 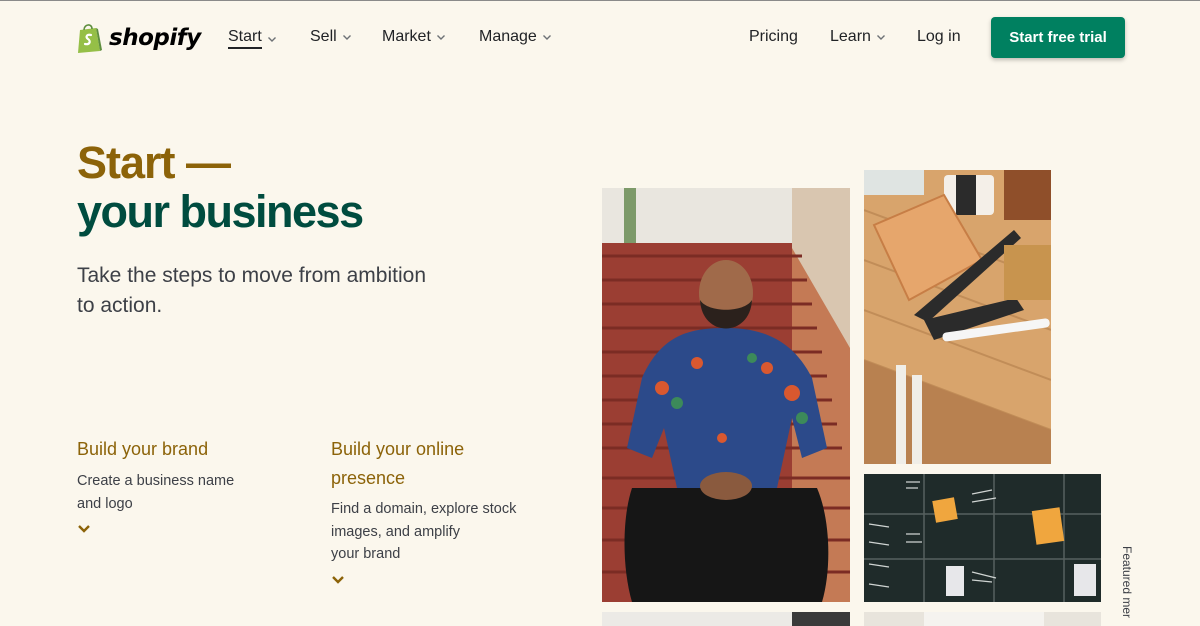 What do you see at coordinates (251, 275) in the screenshot?
I see `hero-lead-line1: Take the steps to move from ambition` at bounding box center [251, 275].